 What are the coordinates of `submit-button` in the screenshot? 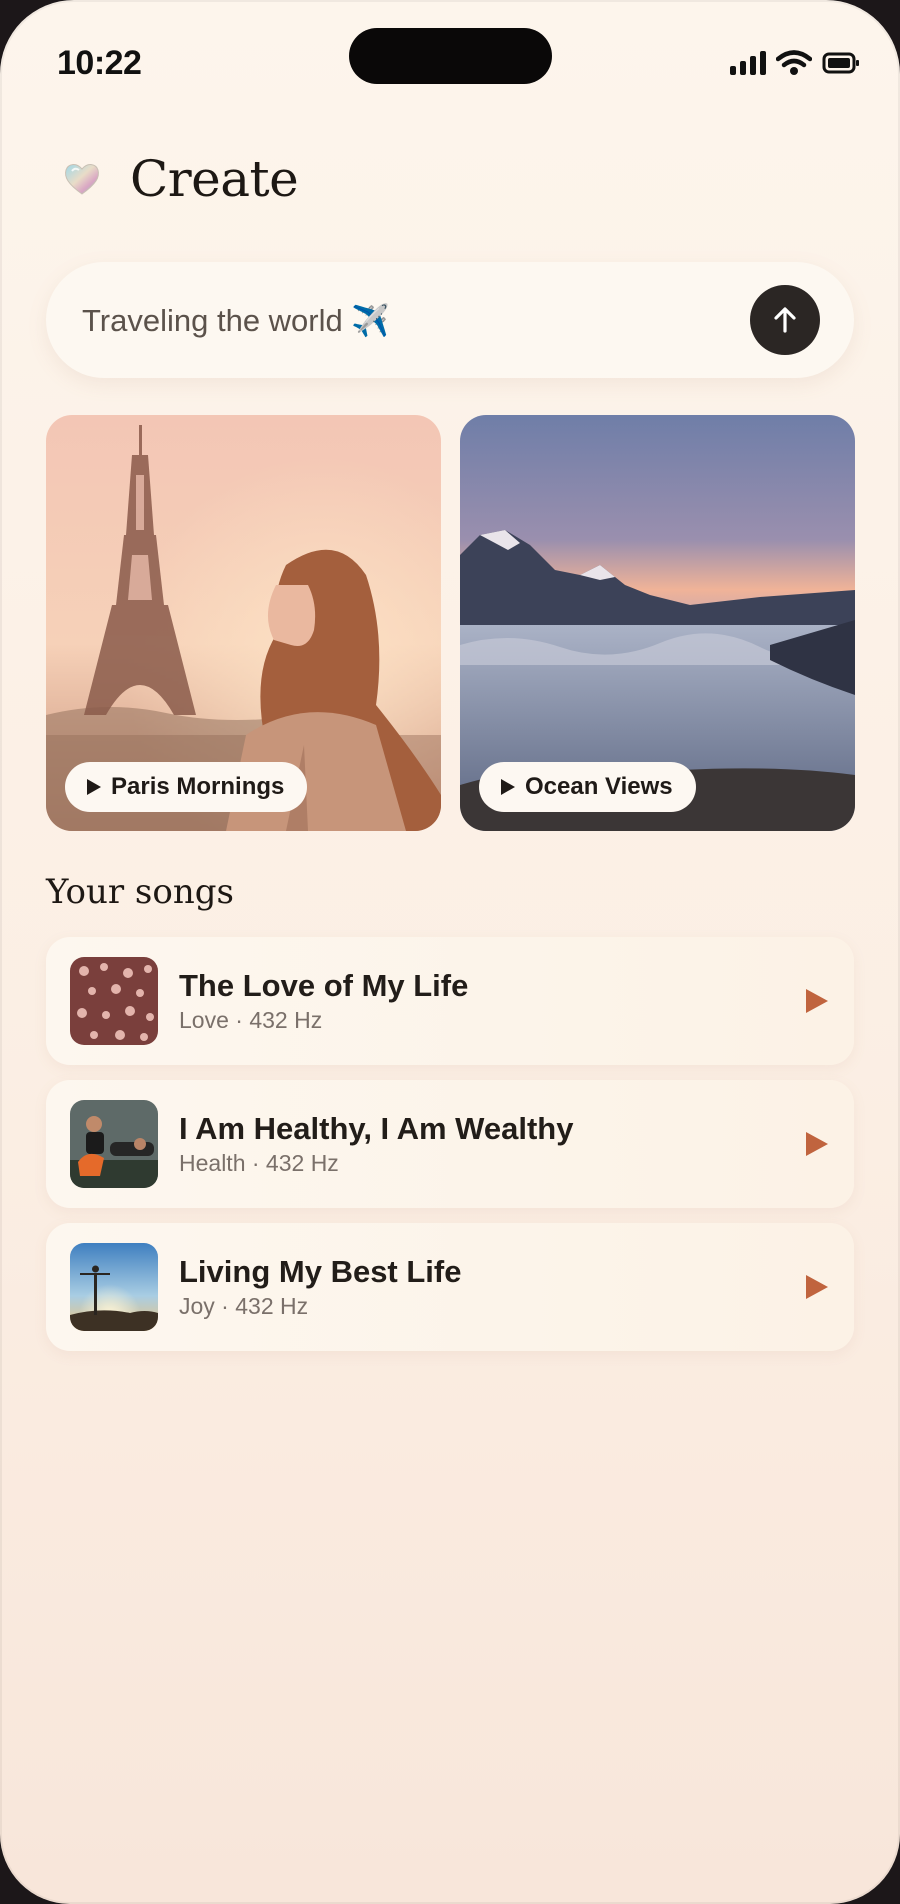 It's located at (785, 320).